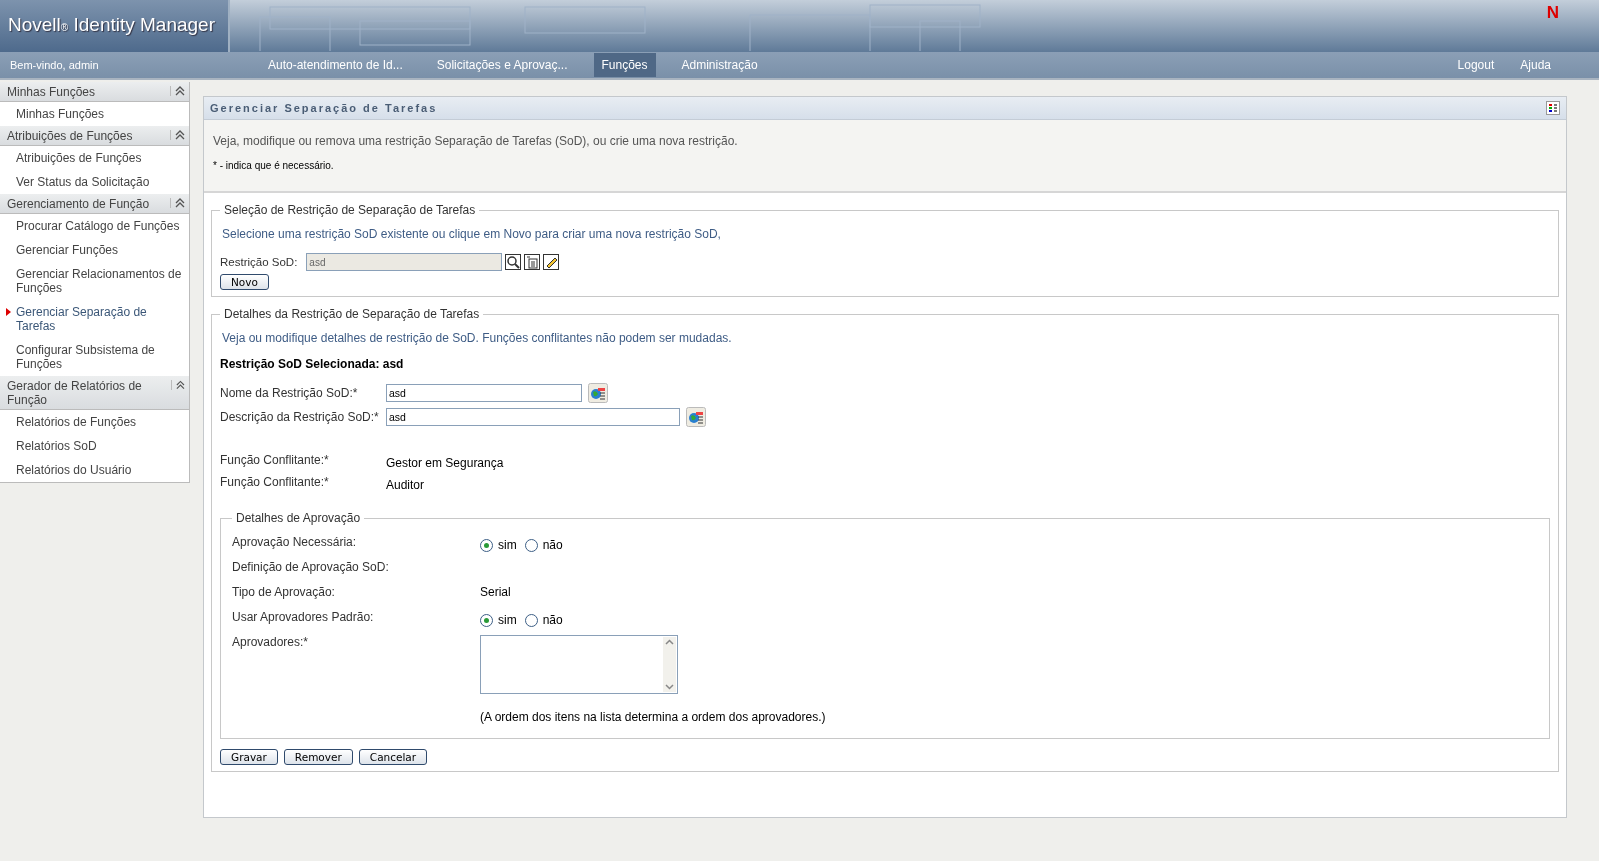 This screenshot has width=1599, height=861. What do you see at coordinates (284, 592) in the screenshot?
I see `field-label: Tipo de Aprovação:` at bounding box center [284, 592].